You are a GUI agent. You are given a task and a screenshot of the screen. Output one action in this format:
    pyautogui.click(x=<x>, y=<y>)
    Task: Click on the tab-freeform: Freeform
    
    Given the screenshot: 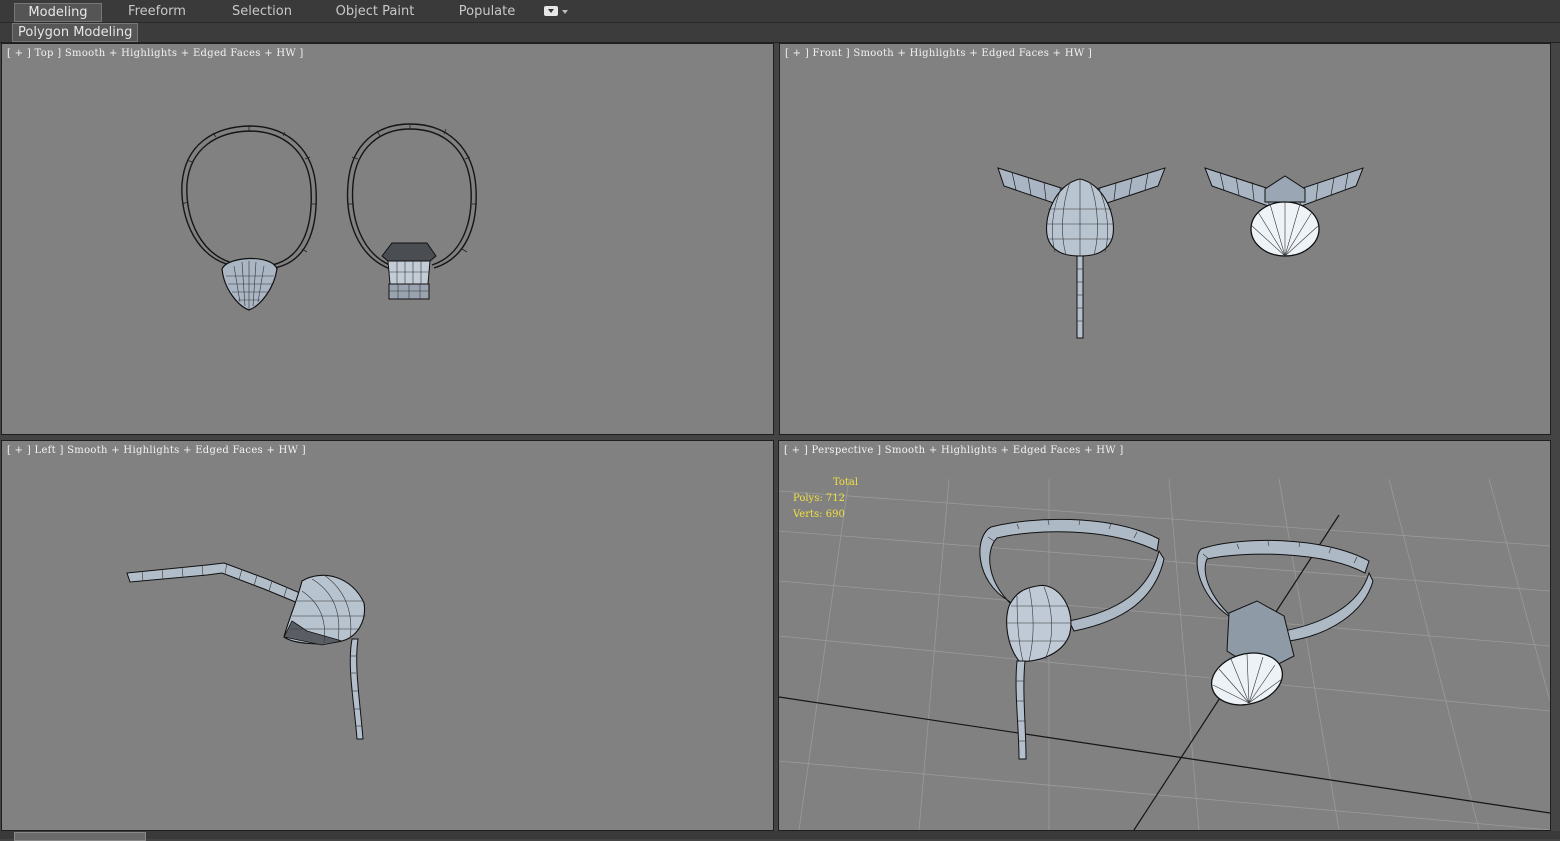 What is the action you would take?
    pyautogui.click(x=157, y=11)
    